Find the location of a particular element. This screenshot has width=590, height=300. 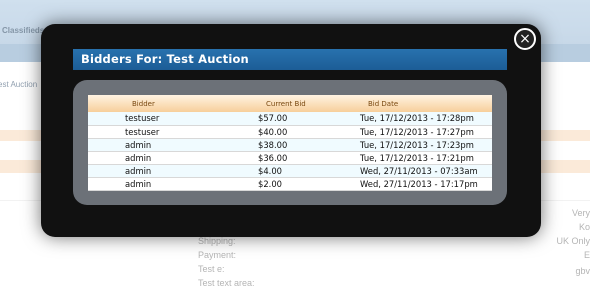

bid-cell: $2.00 is located at coordinates (309, 184).